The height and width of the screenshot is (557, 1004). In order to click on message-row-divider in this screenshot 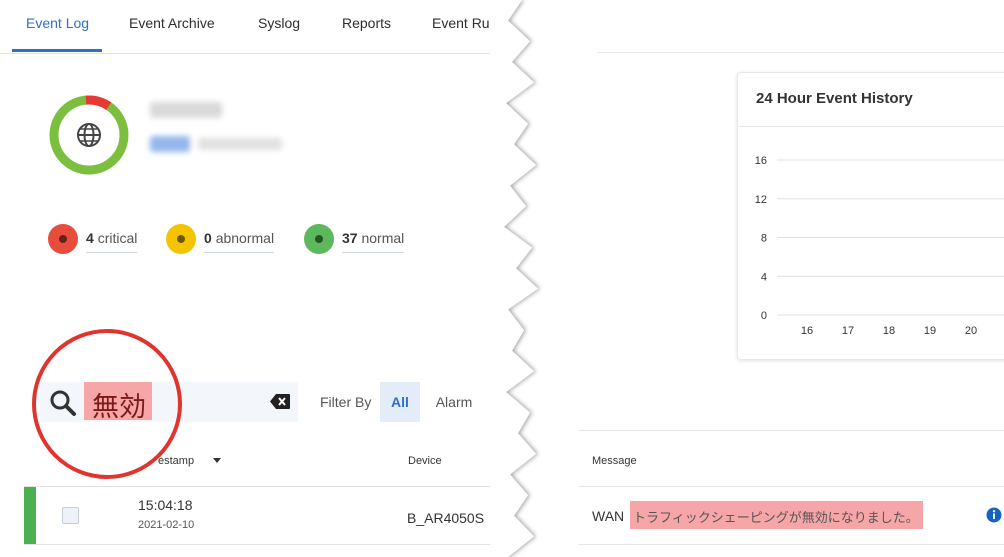, I will do `click(791, 544)`.